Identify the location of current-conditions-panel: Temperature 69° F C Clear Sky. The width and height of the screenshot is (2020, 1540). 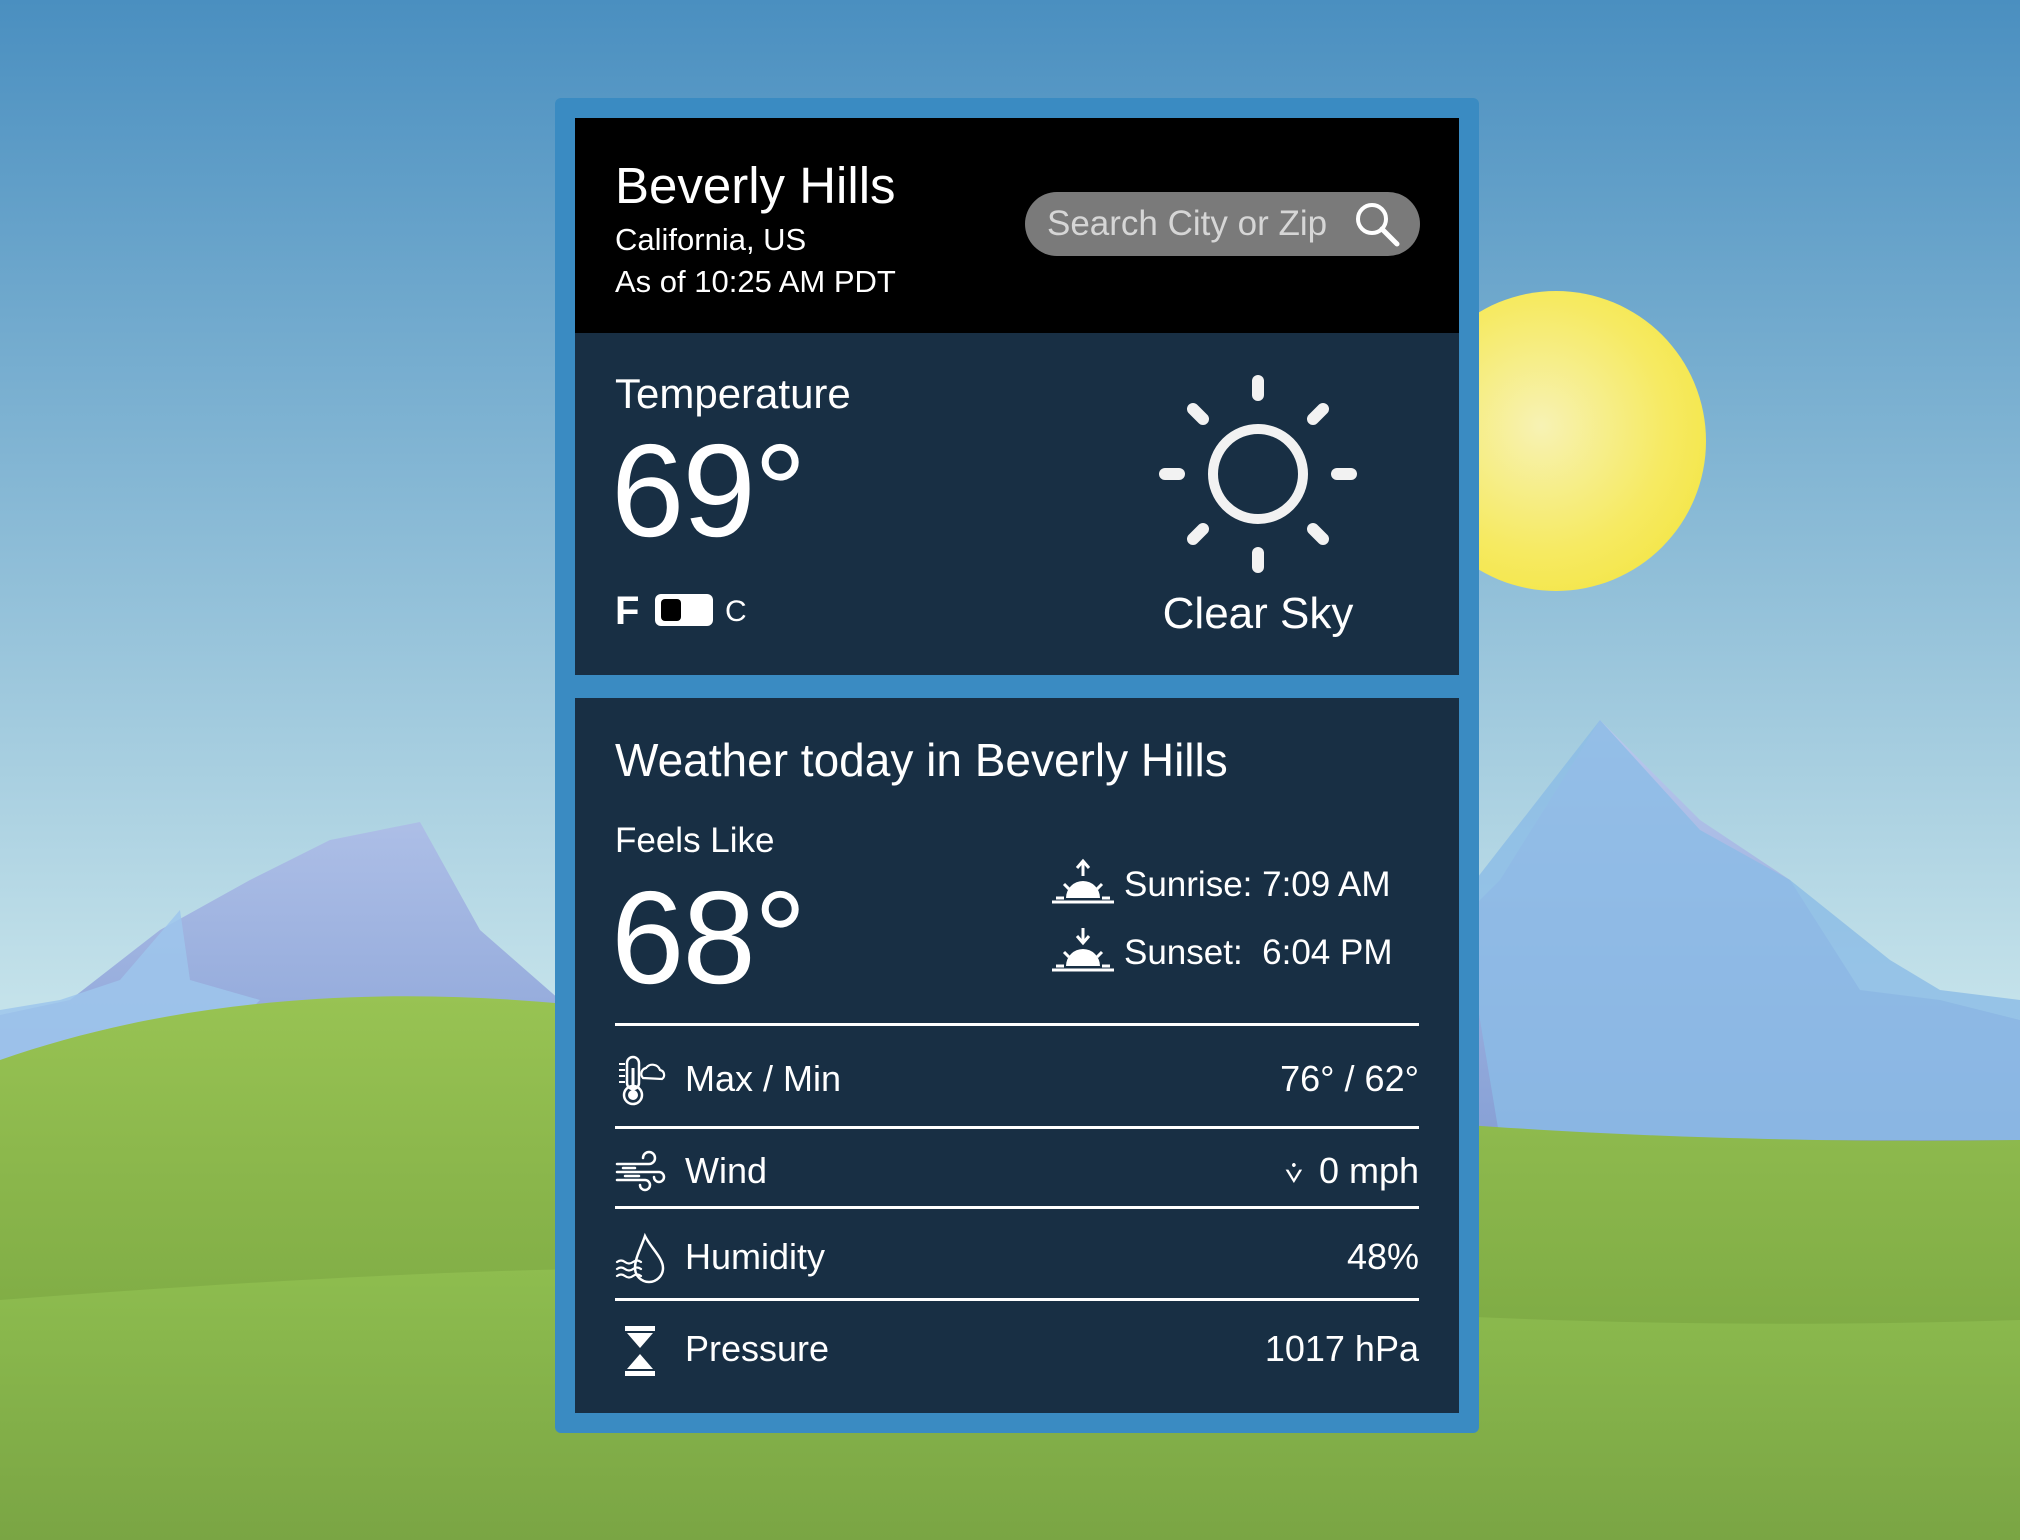
(1017, 504).